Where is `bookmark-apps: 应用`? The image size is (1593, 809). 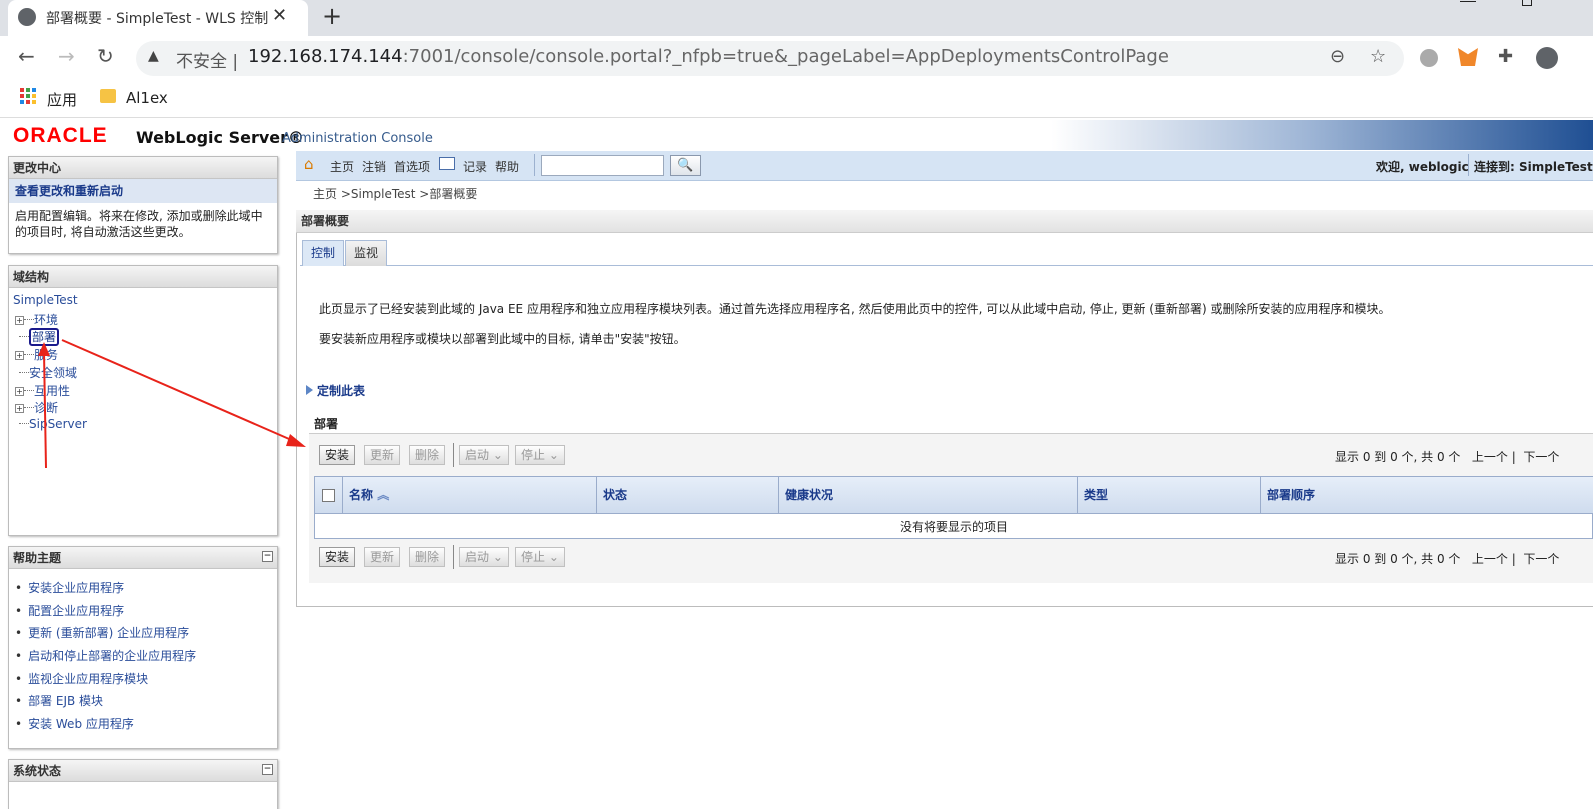
bookmark-apps: 应用 is located at coordinates (62, 99).